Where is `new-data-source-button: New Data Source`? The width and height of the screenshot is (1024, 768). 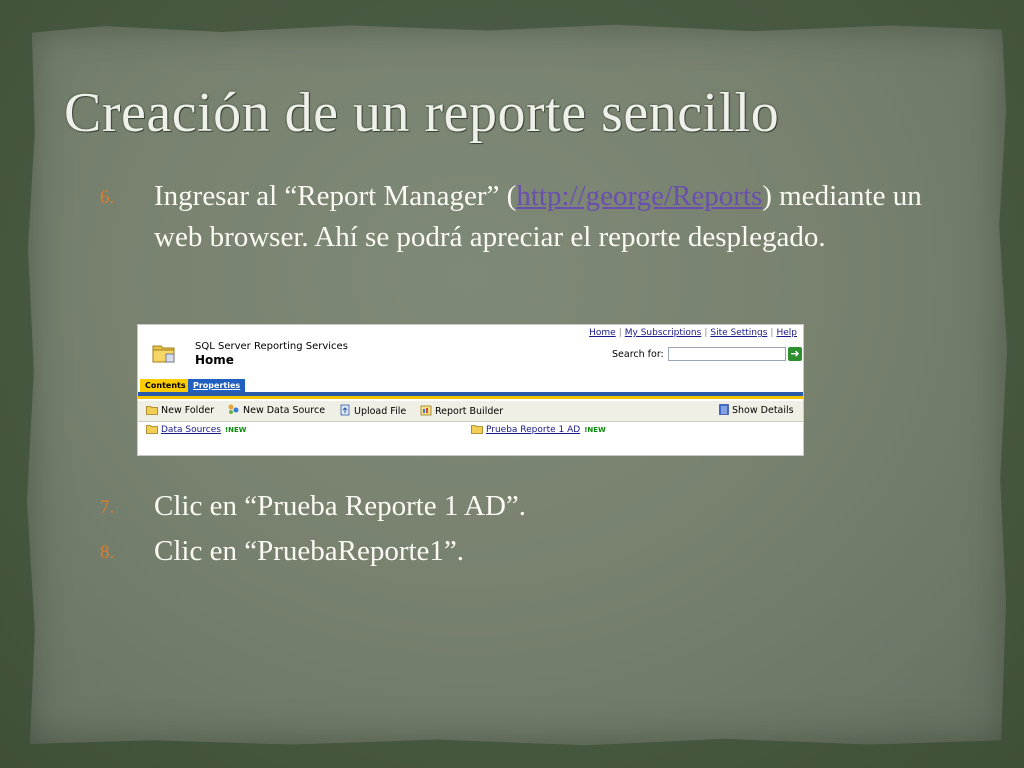
new-data-source-button: New Data Source is located at coordinates (276, 412).